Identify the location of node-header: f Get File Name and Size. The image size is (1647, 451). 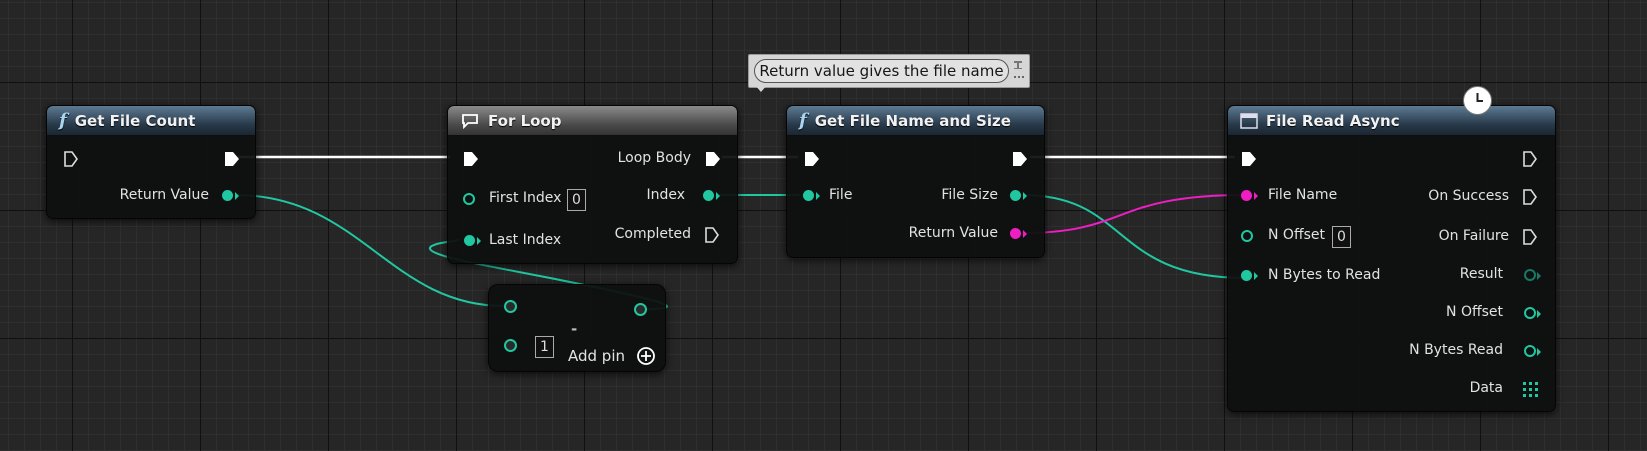
(915, 121).